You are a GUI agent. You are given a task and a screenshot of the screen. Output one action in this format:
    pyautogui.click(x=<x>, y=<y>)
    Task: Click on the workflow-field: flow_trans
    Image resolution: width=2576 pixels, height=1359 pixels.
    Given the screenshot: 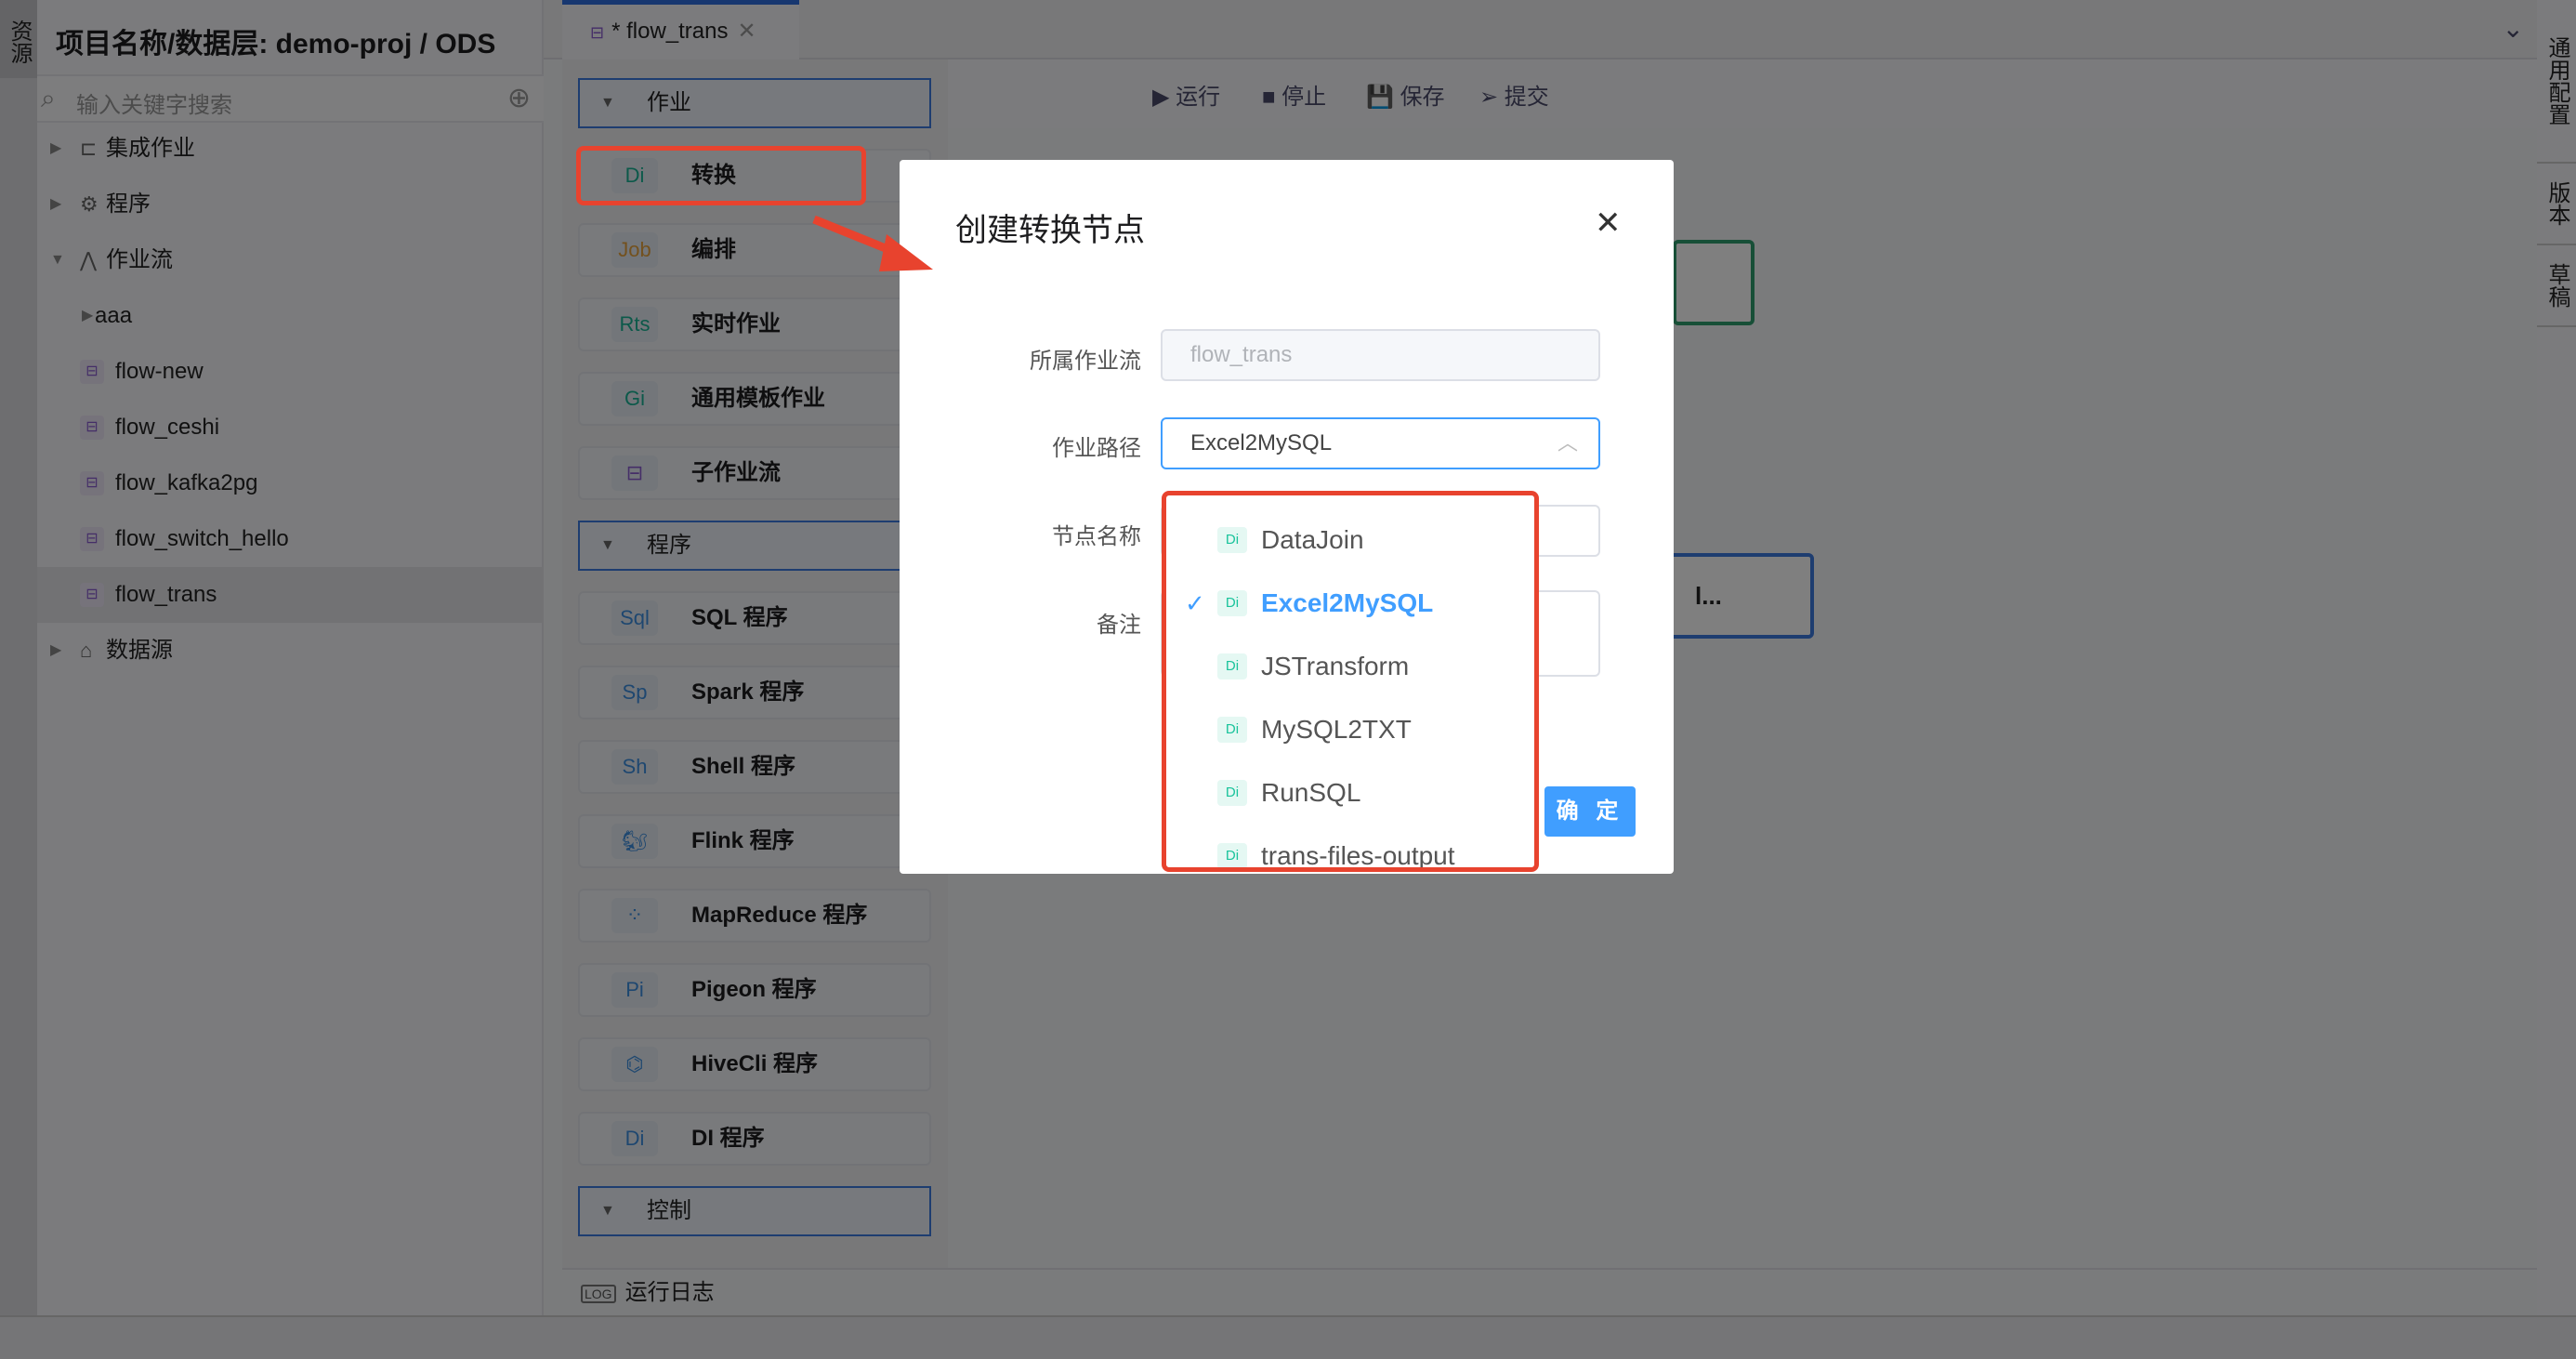 What is the action you would take?
    pyautogui.click(x=1380, y=355)
    